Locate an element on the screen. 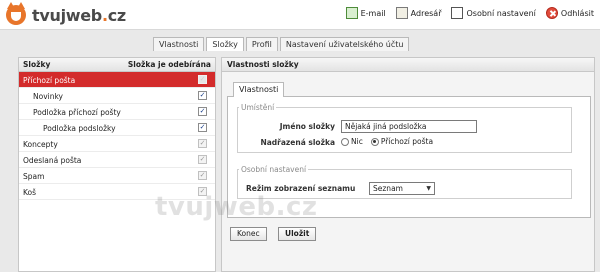 The width and height of the screenshot is (600, 272). folder-row: Koncepty ✓ is located at coordinates (117, 144).